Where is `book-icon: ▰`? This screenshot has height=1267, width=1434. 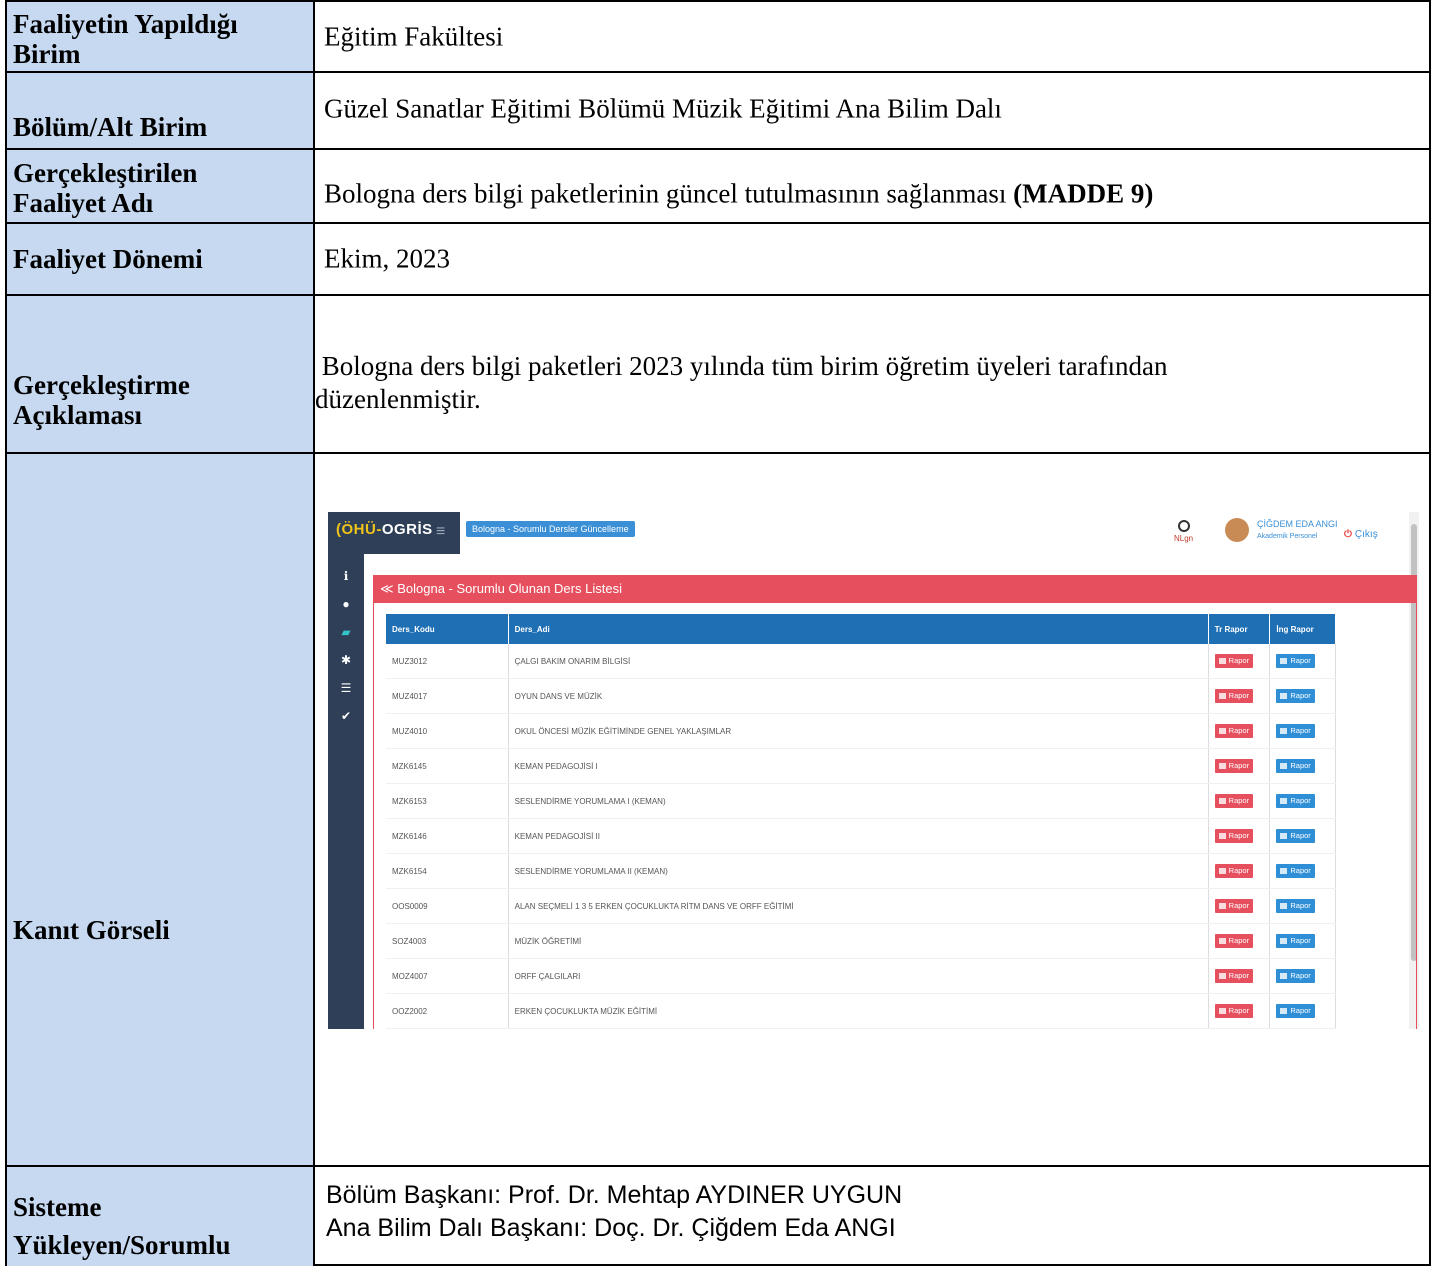
book-icon: ▰ is located at coordinates (346, 632).